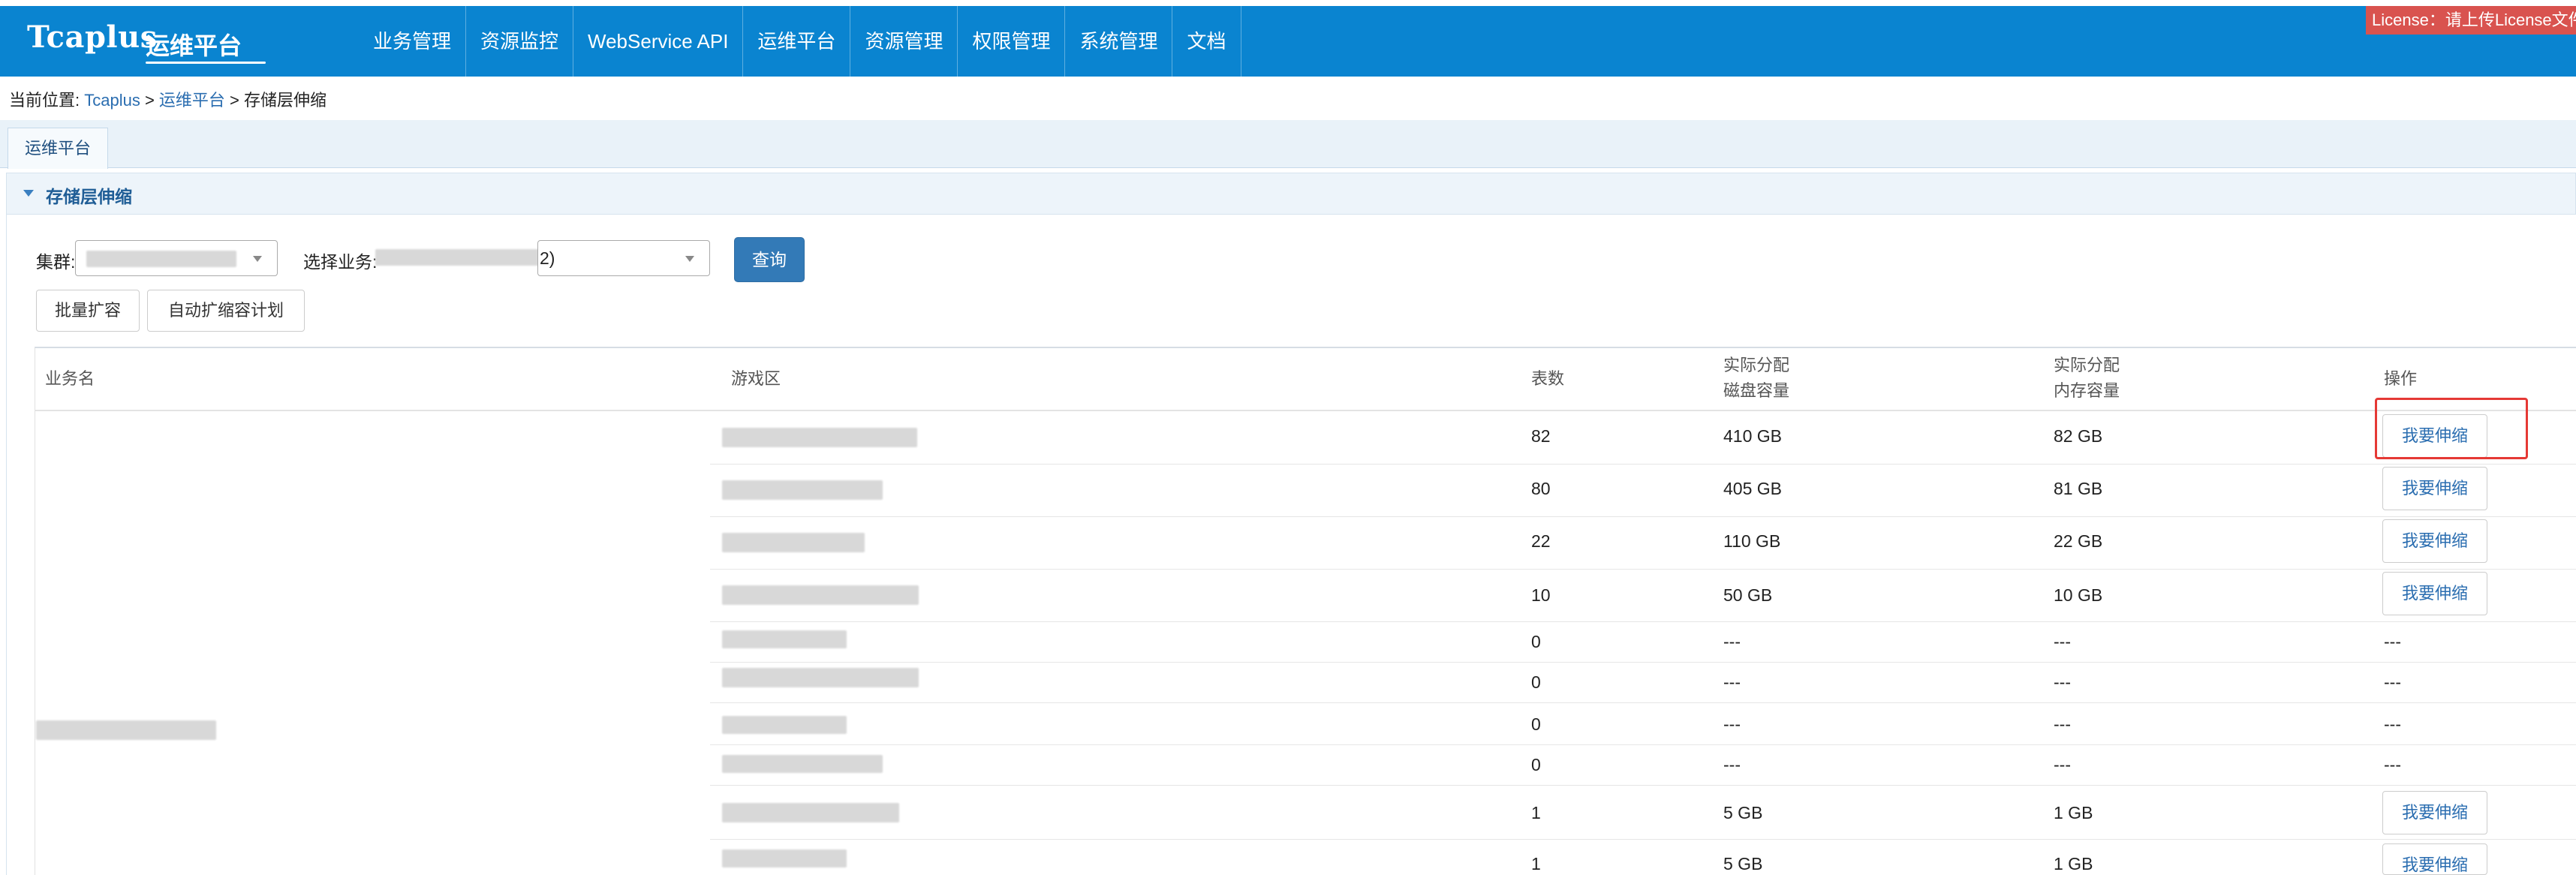 This screenshot has height=875, width=2576. What do you see at coordinates (2087, 390) in the screenshot?
I see `col-header-mem-line2: 内存容量` at bounding box center [2087, 390].